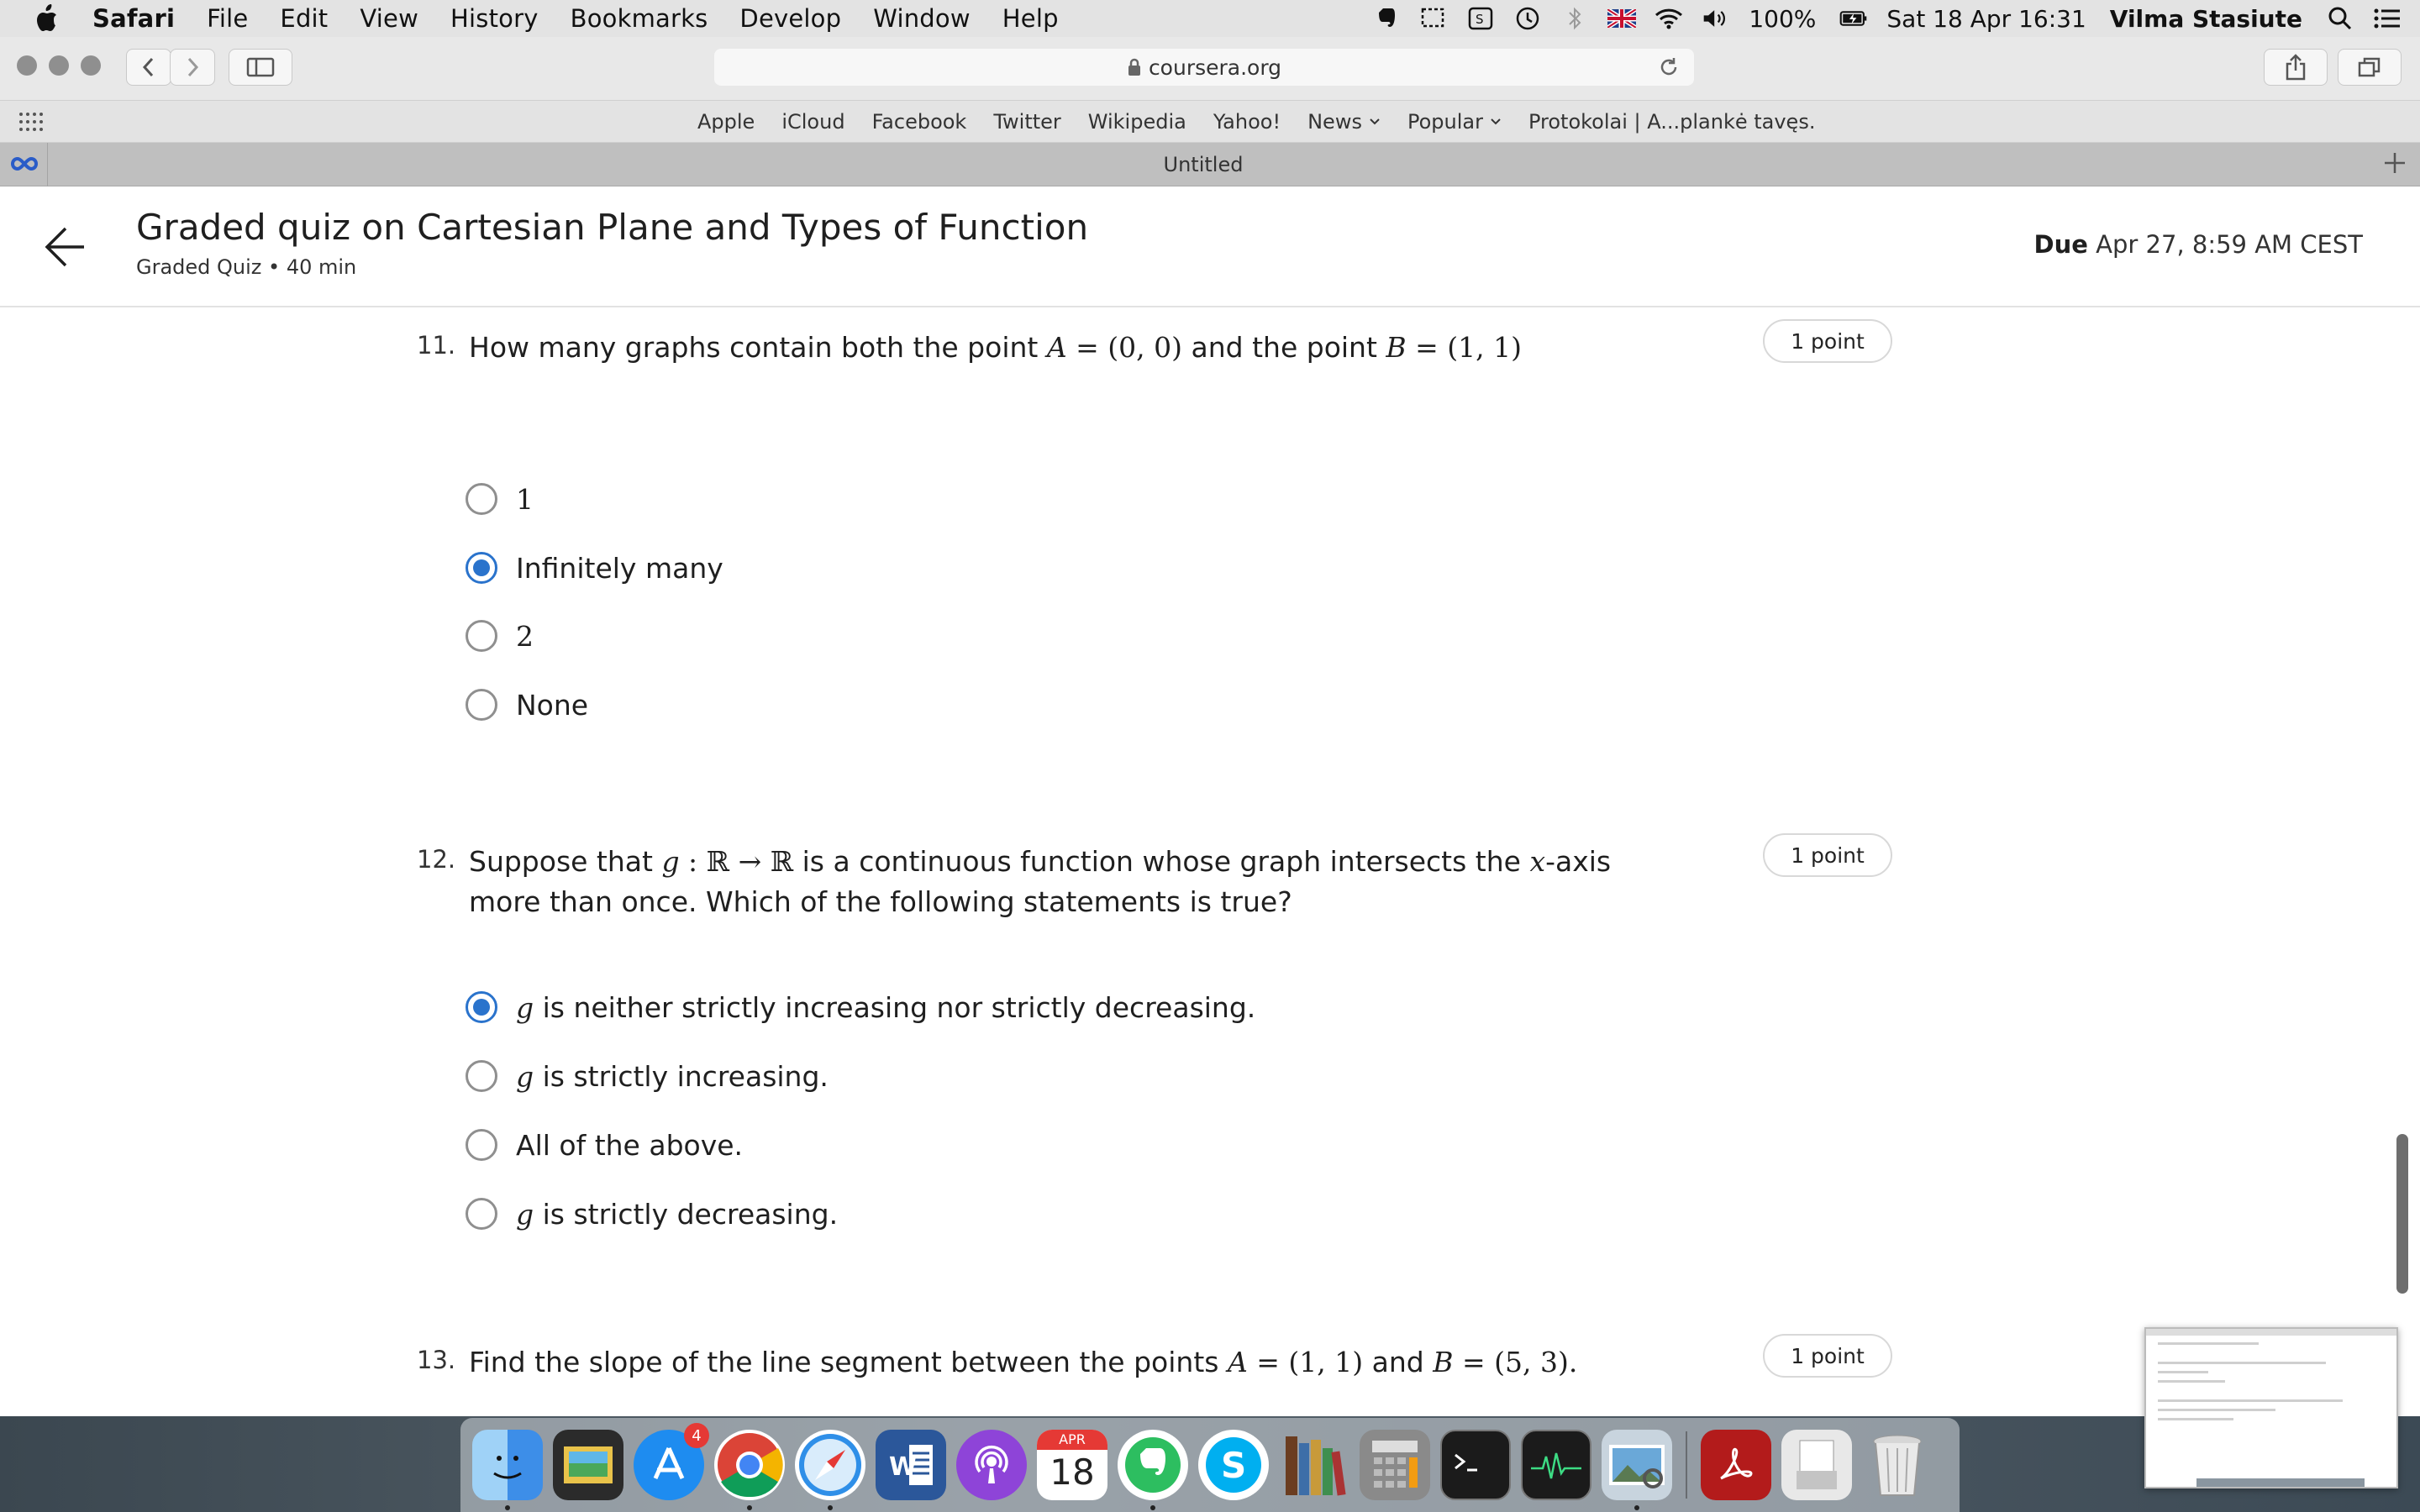  I want to click on menu-window: Window, so click(922, 18).